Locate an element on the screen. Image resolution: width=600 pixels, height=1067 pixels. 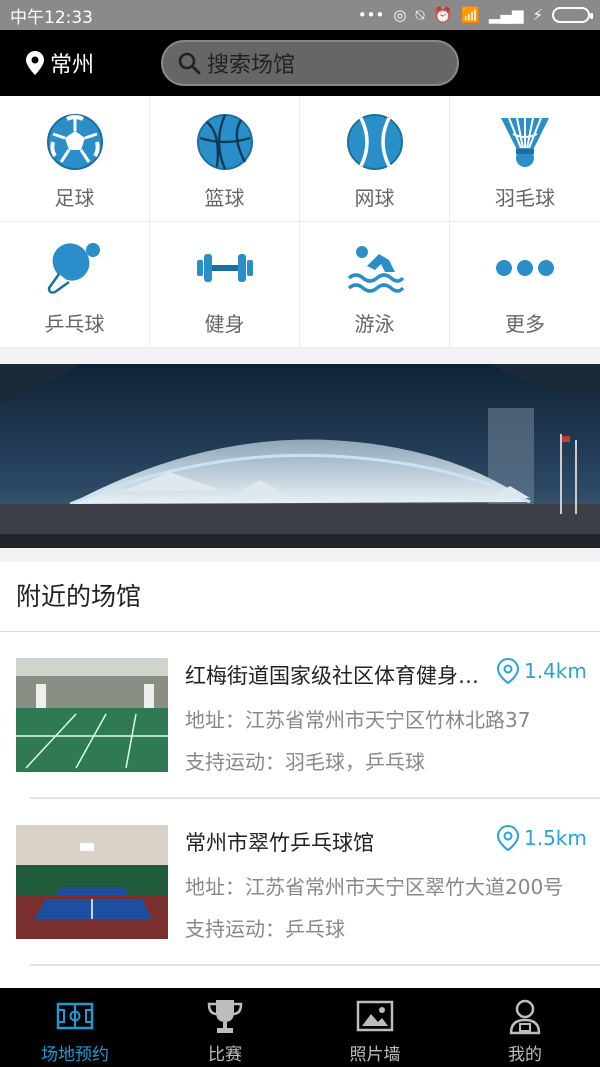
top-bar: 常州 搜索场馆 is located at coordinates (300, 63).